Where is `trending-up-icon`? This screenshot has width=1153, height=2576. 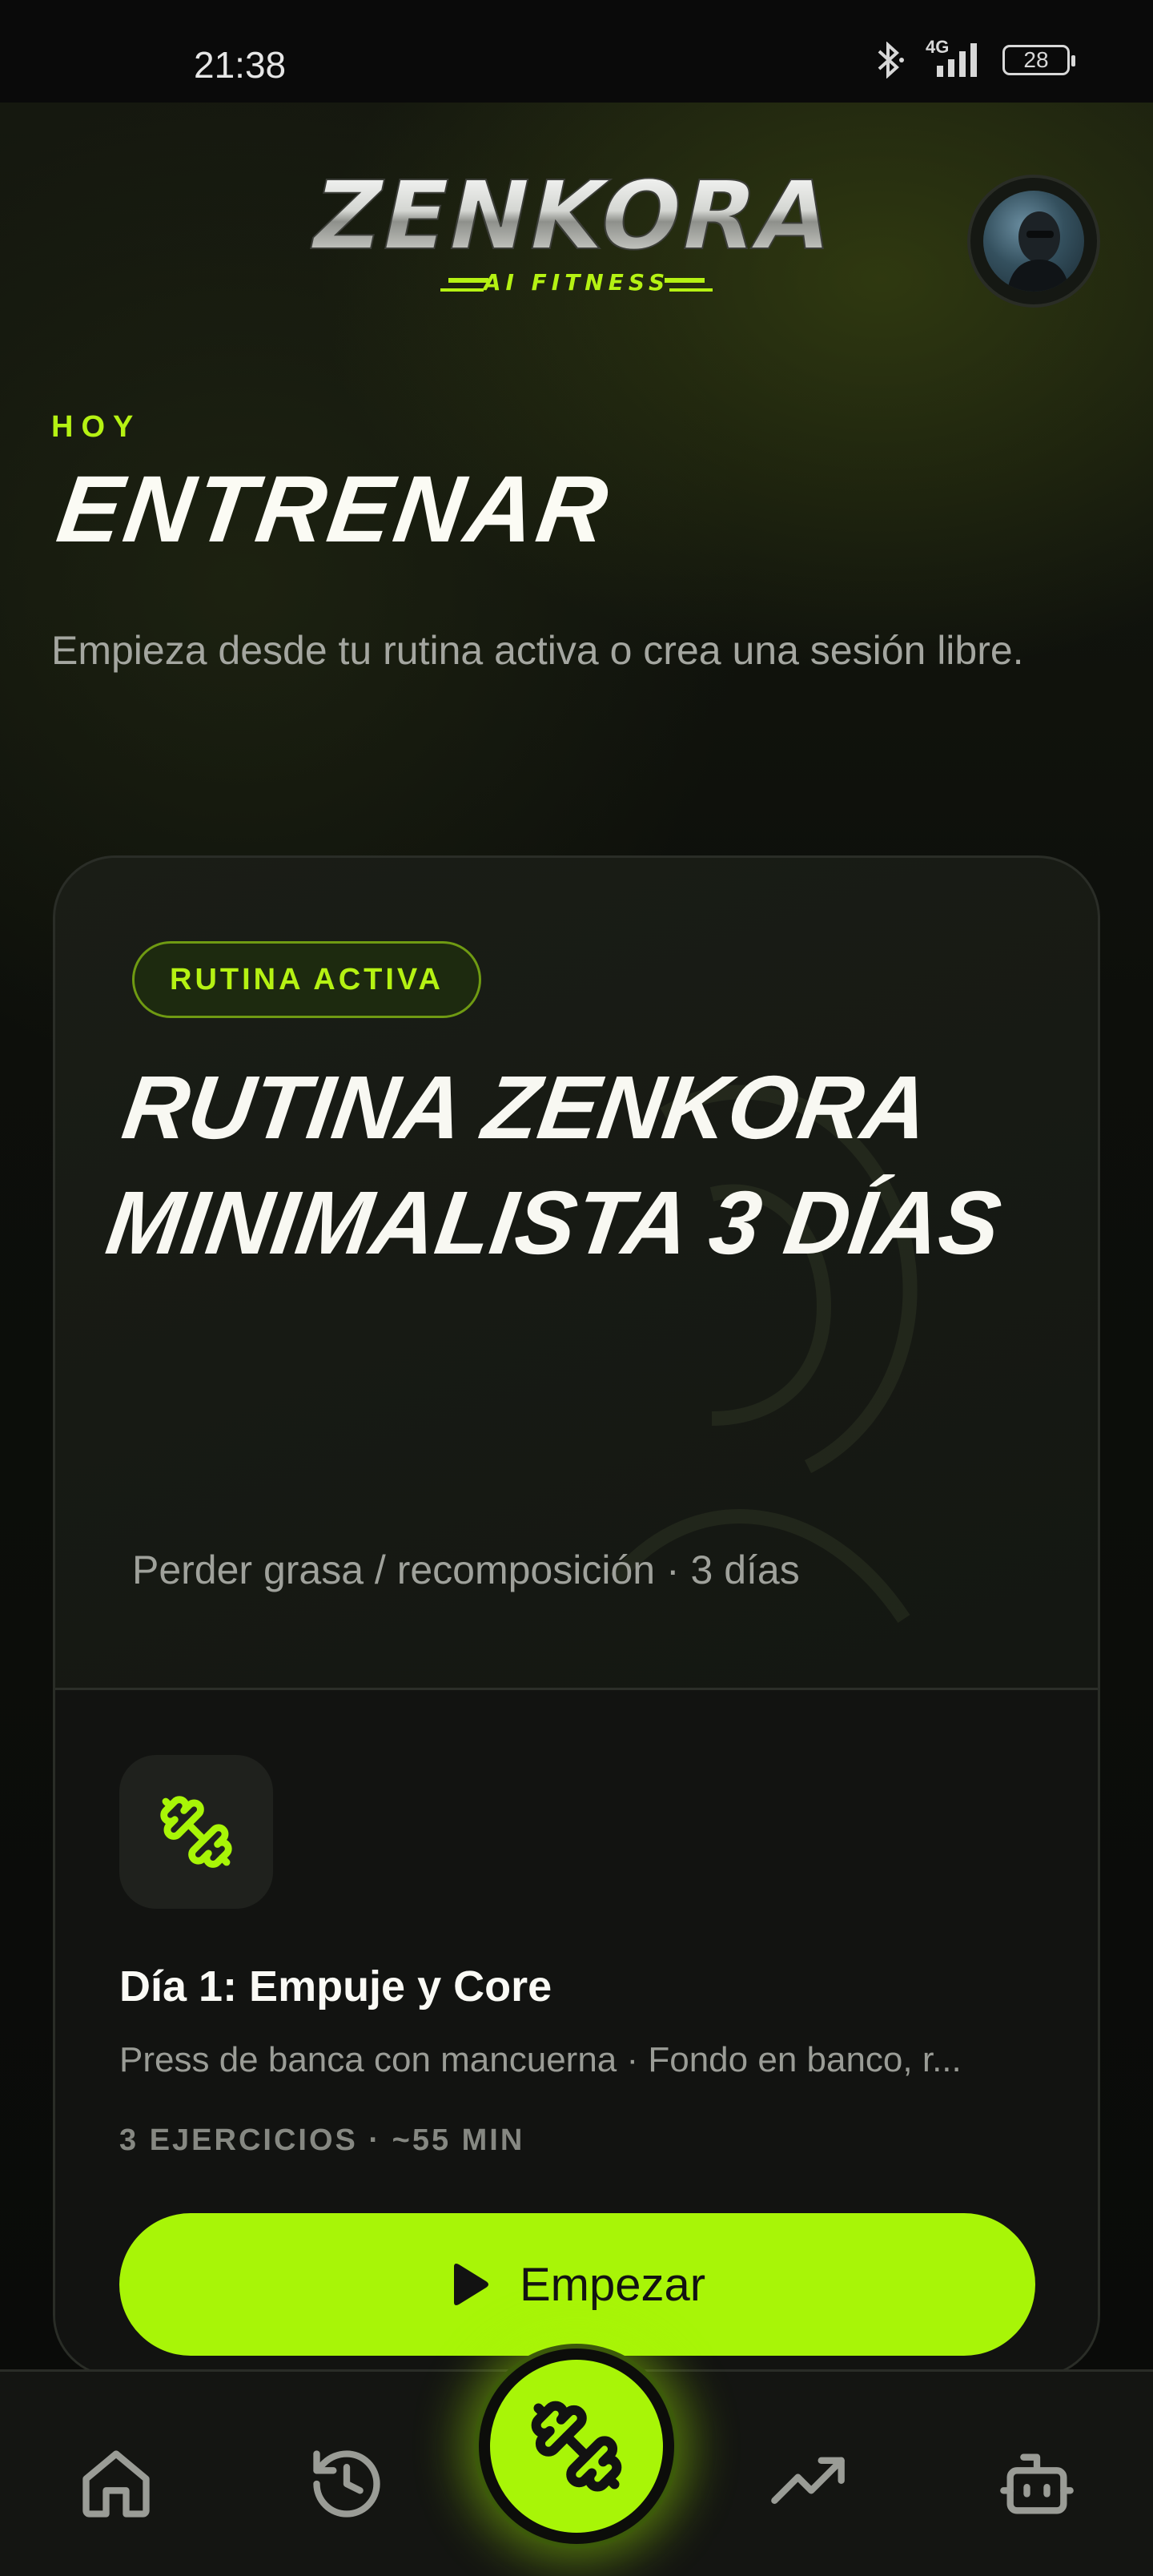 trending-up-icon is located at coordinates (808, 2480).